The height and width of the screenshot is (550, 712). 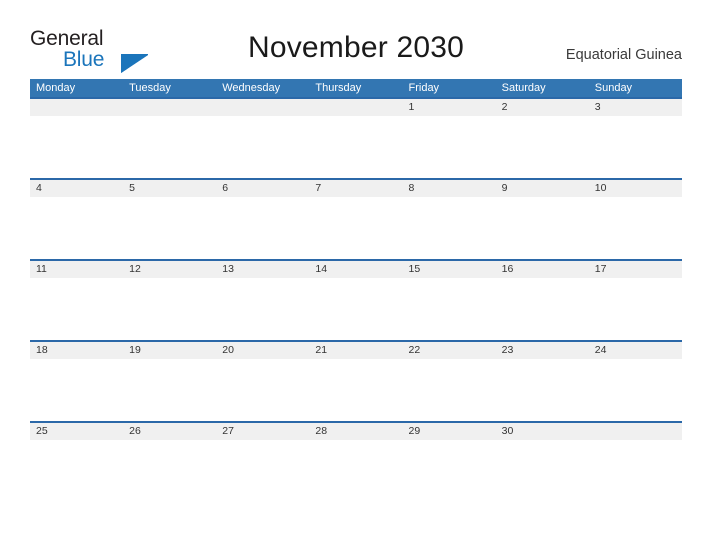 What do you see at coordinates (262, 269) in the screenshot?
I see `day-cell: 13` at bounding box center [262, 269].